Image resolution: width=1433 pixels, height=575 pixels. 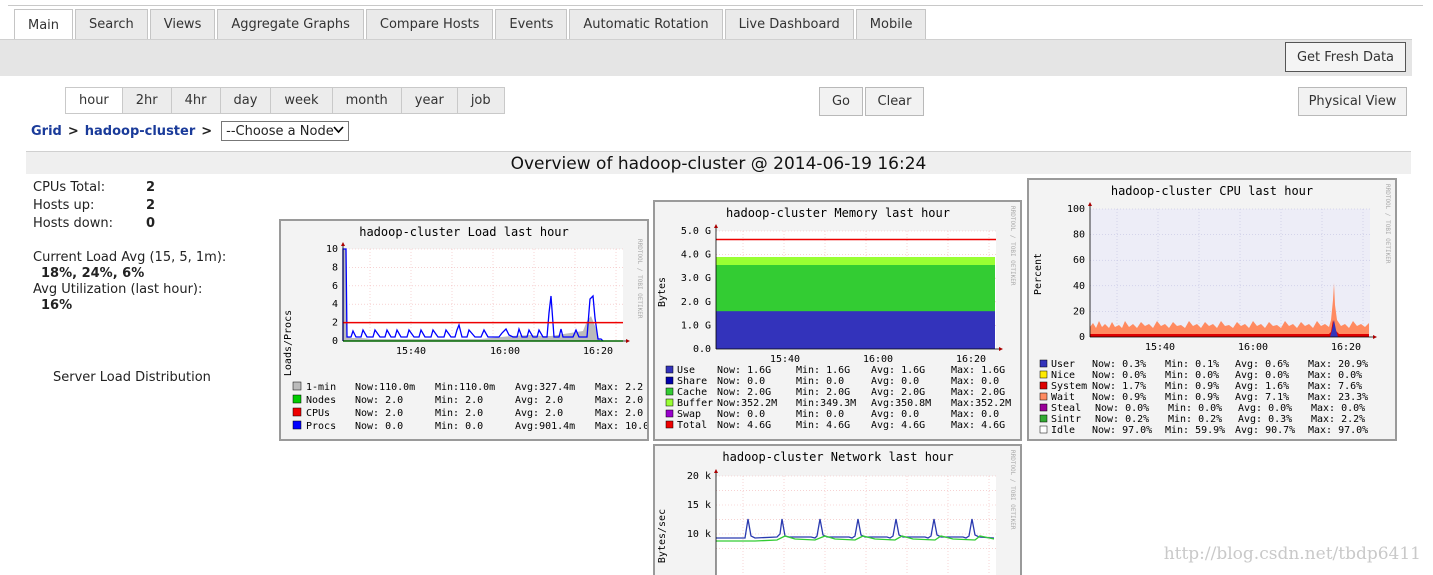 What do you see at coordinates (321, 426) in the screenshot?
I see `legend-name: Procs` at bounding box center [321, 426].